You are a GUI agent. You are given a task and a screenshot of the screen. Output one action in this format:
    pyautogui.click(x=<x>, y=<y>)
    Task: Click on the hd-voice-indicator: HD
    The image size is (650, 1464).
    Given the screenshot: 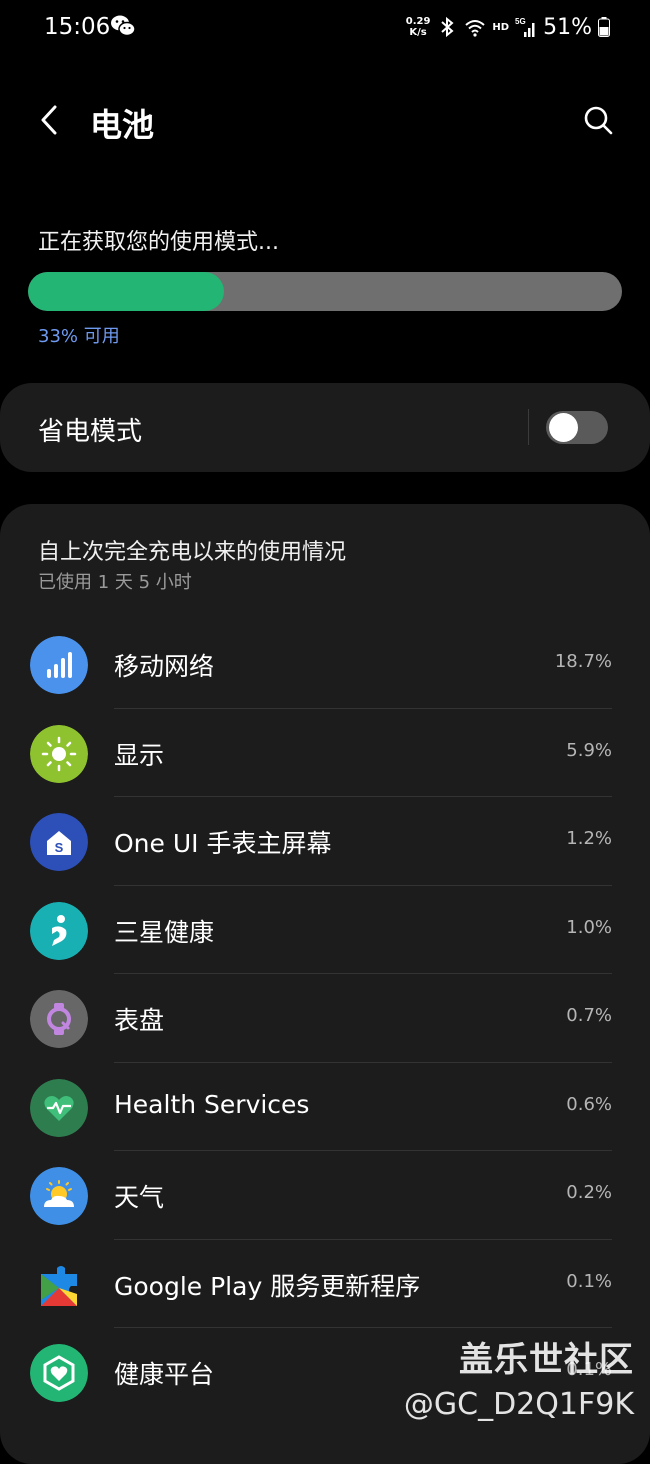 What is the action you would take?
    pyautogui.click(x=501, y=27)
    